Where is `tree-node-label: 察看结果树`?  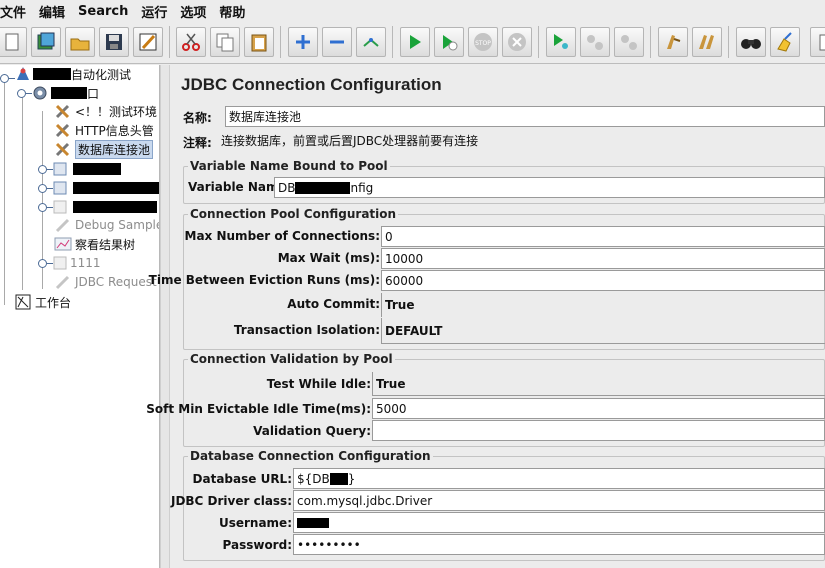 tree-node-label: 察看结果树 is located at coordinates (105, 244).